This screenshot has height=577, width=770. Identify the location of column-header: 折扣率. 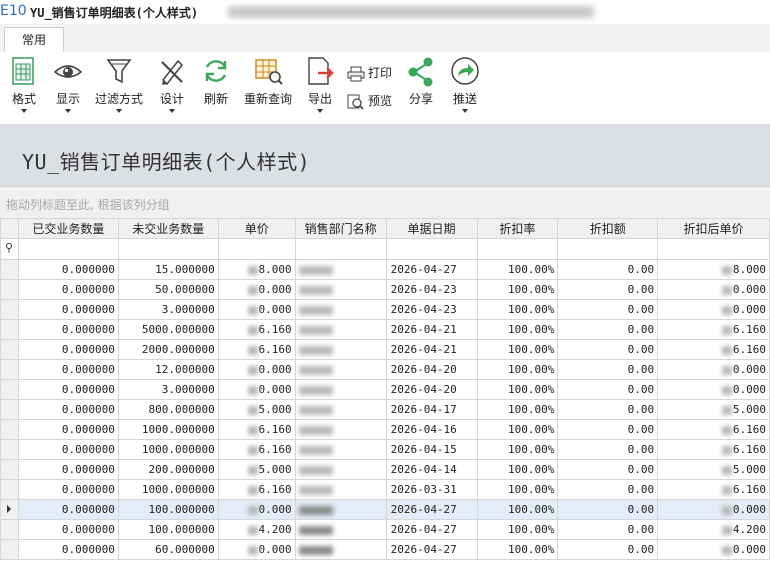
(517, 228).